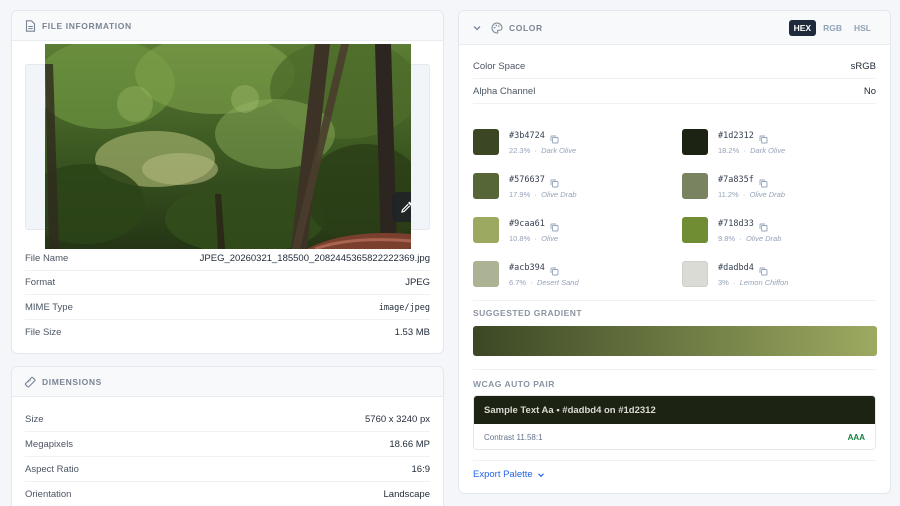 The height and width of the screenshot is (506, 900). Describe the element at coordinates (544, 282) in the screenshot. I see `swatch-meta: 6.7% · Desert Sand` at that location.